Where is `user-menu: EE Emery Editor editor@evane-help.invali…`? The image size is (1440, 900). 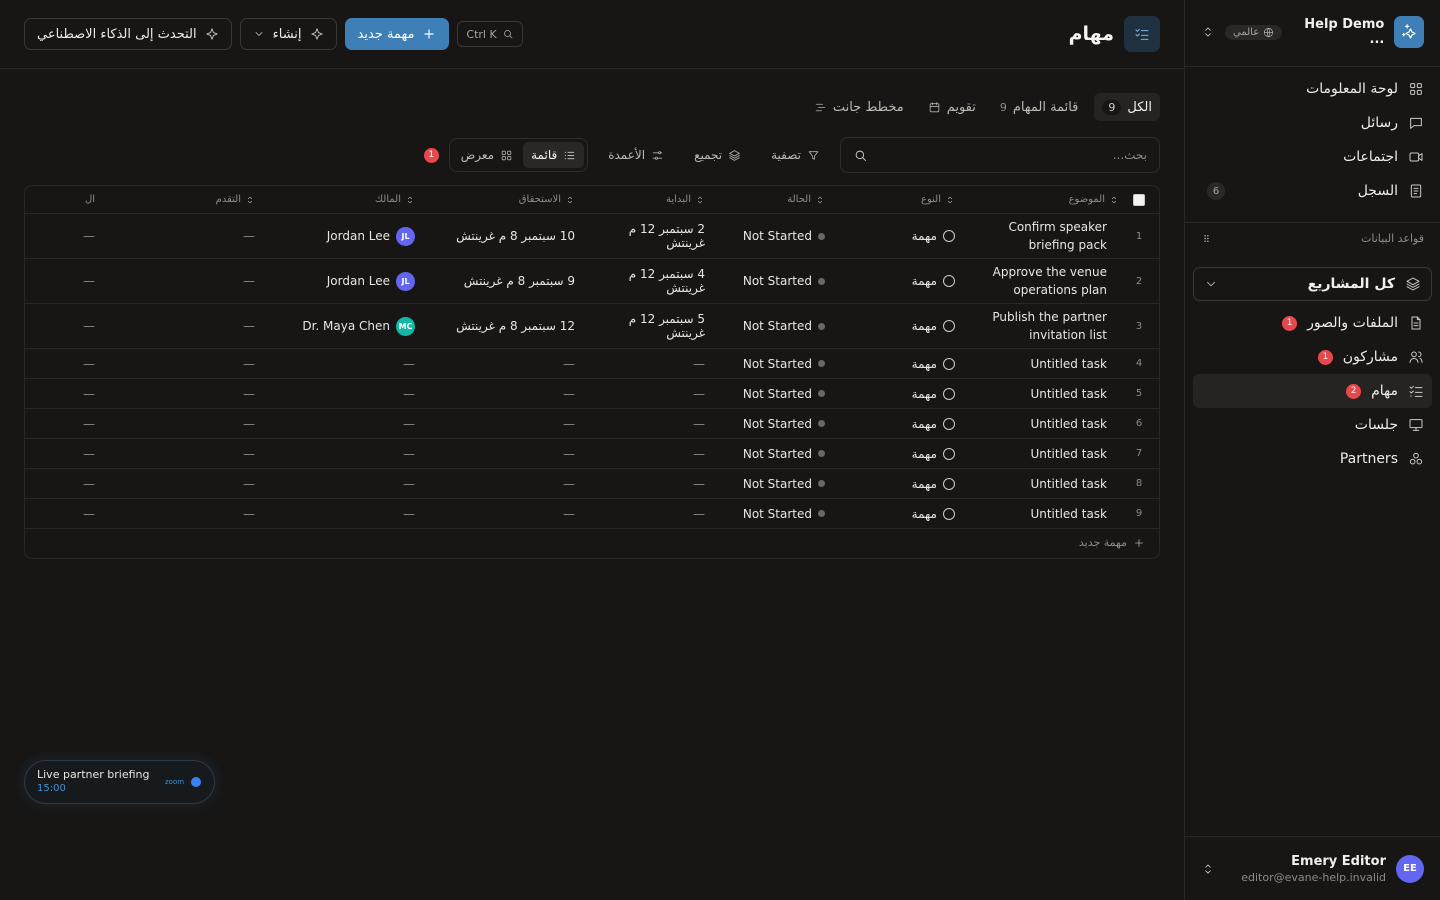 user-menu: EE Emery Editor editor@evane-help.invali… is located at coordinates (1312, 868).